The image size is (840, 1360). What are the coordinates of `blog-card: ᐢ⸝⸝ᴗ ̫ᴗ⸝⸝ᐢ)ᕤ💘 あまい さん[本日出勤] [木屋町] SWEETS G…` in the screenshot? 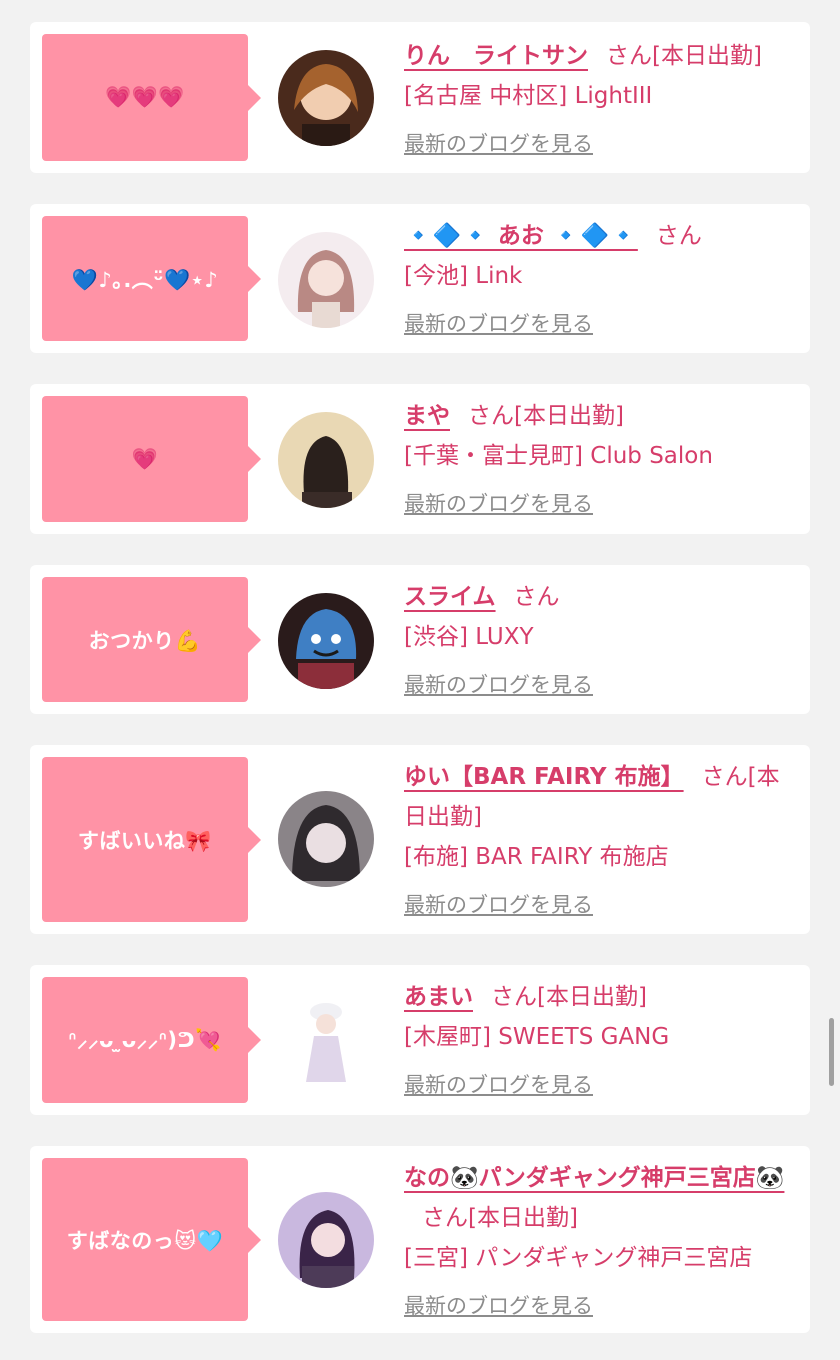 It's located at (420, 1040).